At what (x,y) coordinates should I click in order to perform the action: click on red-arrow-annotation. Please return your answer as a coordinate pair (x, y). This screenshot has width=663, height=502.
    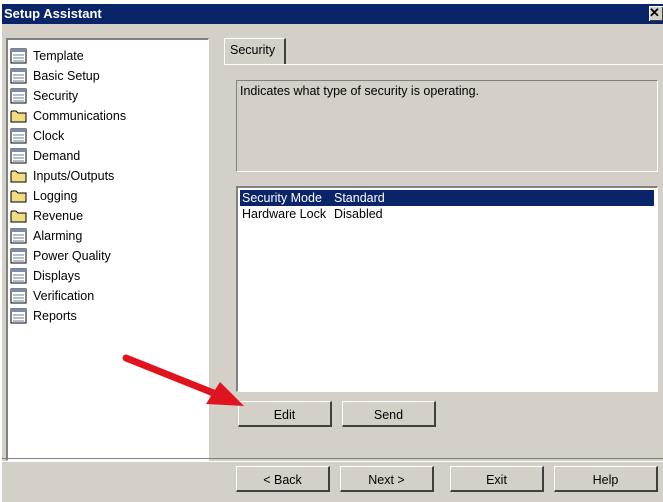
    Looking at the image, I should click on (183, 380).